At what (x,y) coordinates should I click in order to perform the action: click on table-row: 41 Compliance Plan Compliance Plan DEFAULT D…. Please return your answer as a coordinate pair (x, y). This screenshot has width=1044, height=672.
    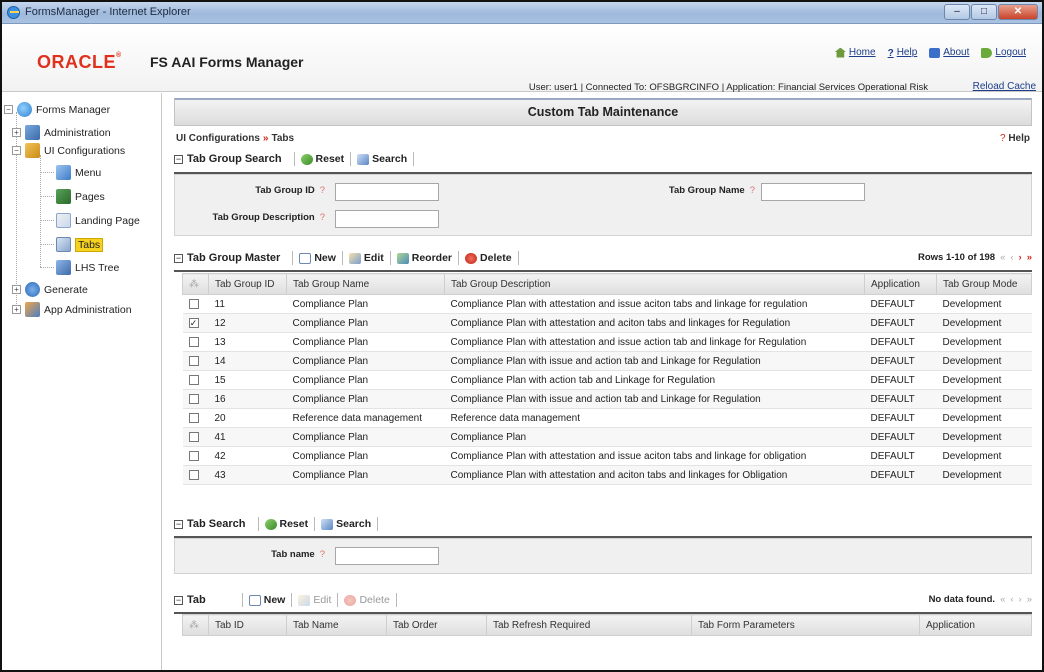
    Looking at the image, I should click on (607, 437).